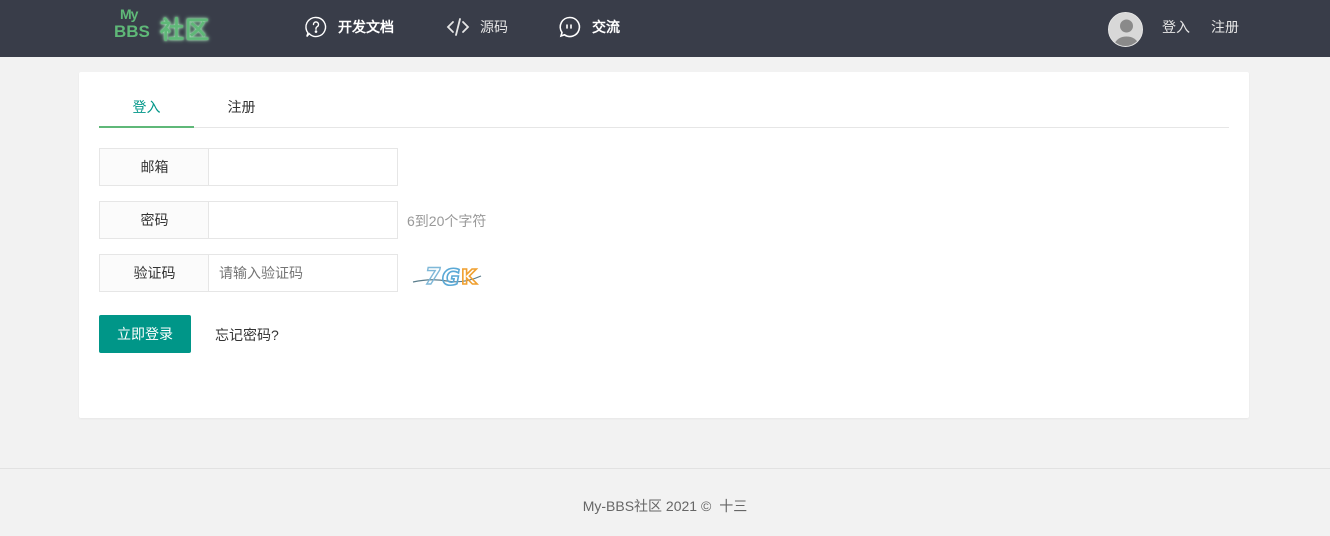  What do you see at coordinates (146, 107) in the screenshot?
I see `tab-login: 登入` at bounding box center [146, 107].